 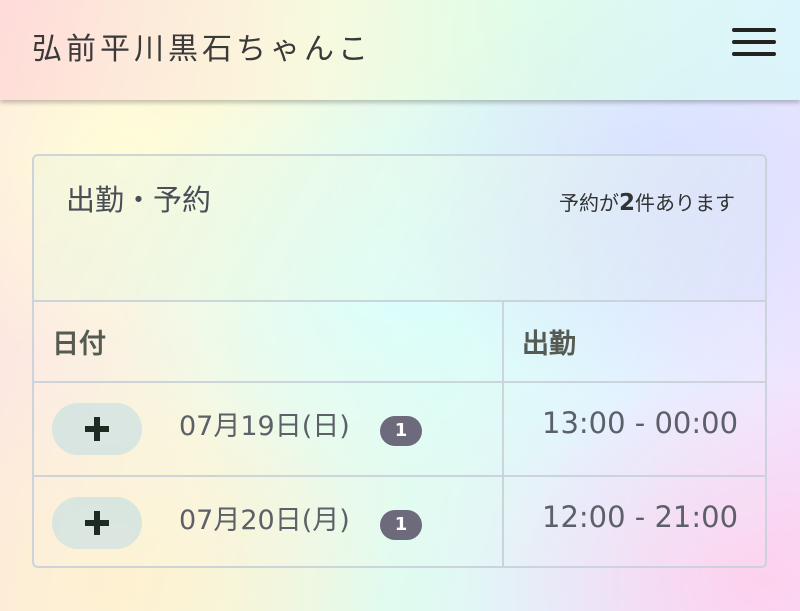 What do you see at coordinates (626, 203) in the screenshot?
I see `reservation-count: 2` at bounding box center [626, 203].